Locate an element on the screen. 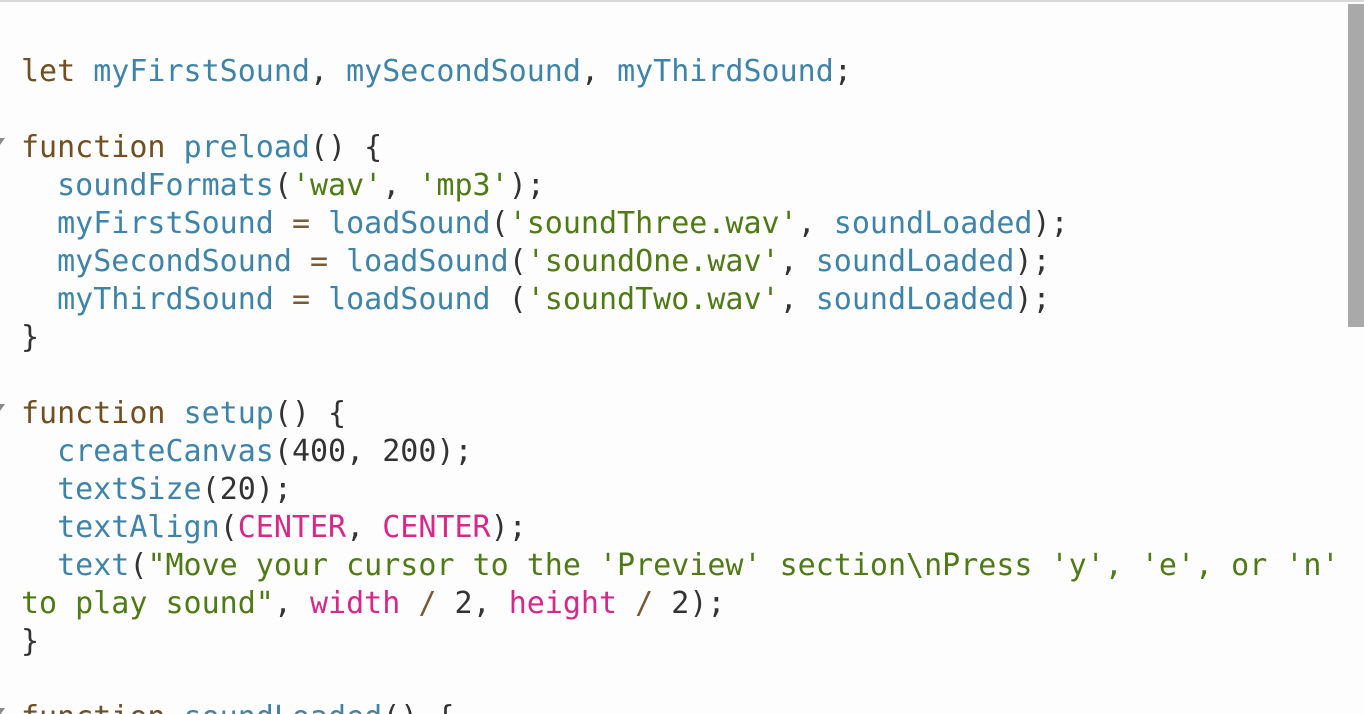 The height and width of the screenshot is (714, 1364). code-token-num: 200 is located at coordinates (409, 451).